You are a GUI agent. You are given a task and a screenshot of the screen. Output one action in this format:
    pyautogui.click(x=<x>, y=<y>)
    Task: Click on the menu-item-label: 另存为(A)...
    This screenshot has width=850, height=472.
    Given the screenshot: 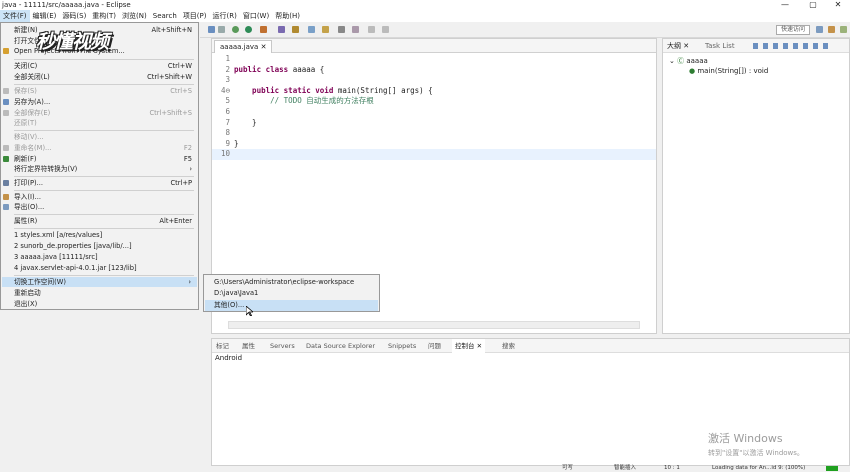 What is the action you would take?
    pyautogui.click(x=32, y=102)
    